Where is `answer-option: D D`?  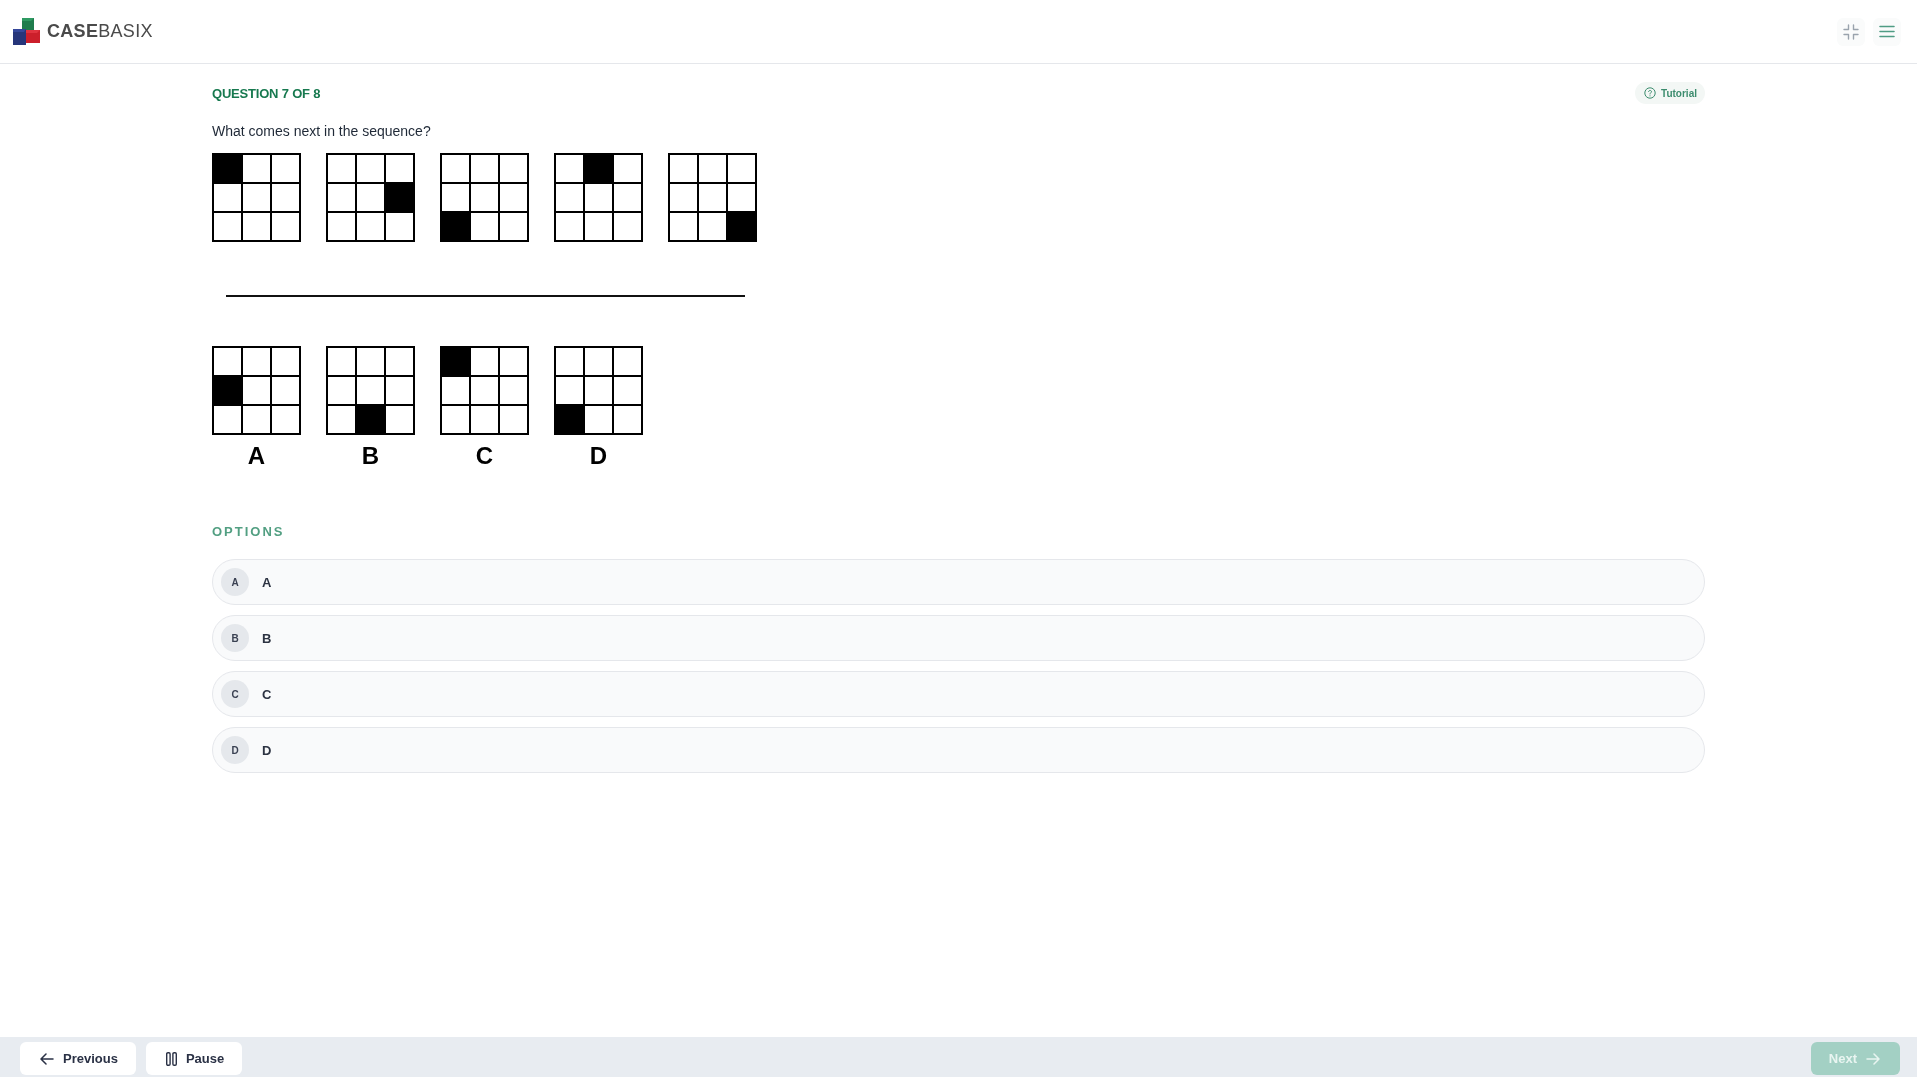
answer-option: D D is located at coordinates (958, 750).